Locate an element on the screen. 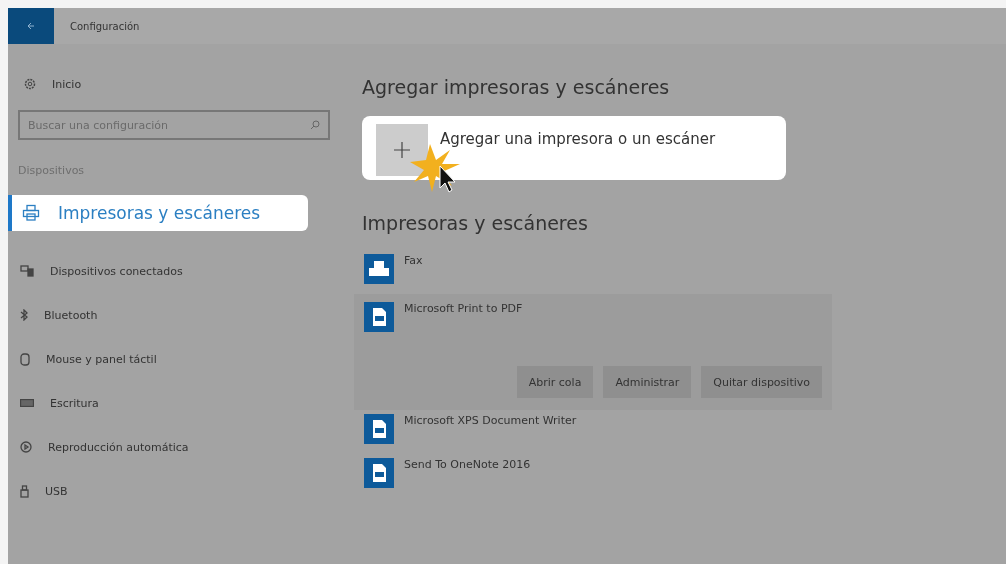  back-button is located at coordinates (31, 26).